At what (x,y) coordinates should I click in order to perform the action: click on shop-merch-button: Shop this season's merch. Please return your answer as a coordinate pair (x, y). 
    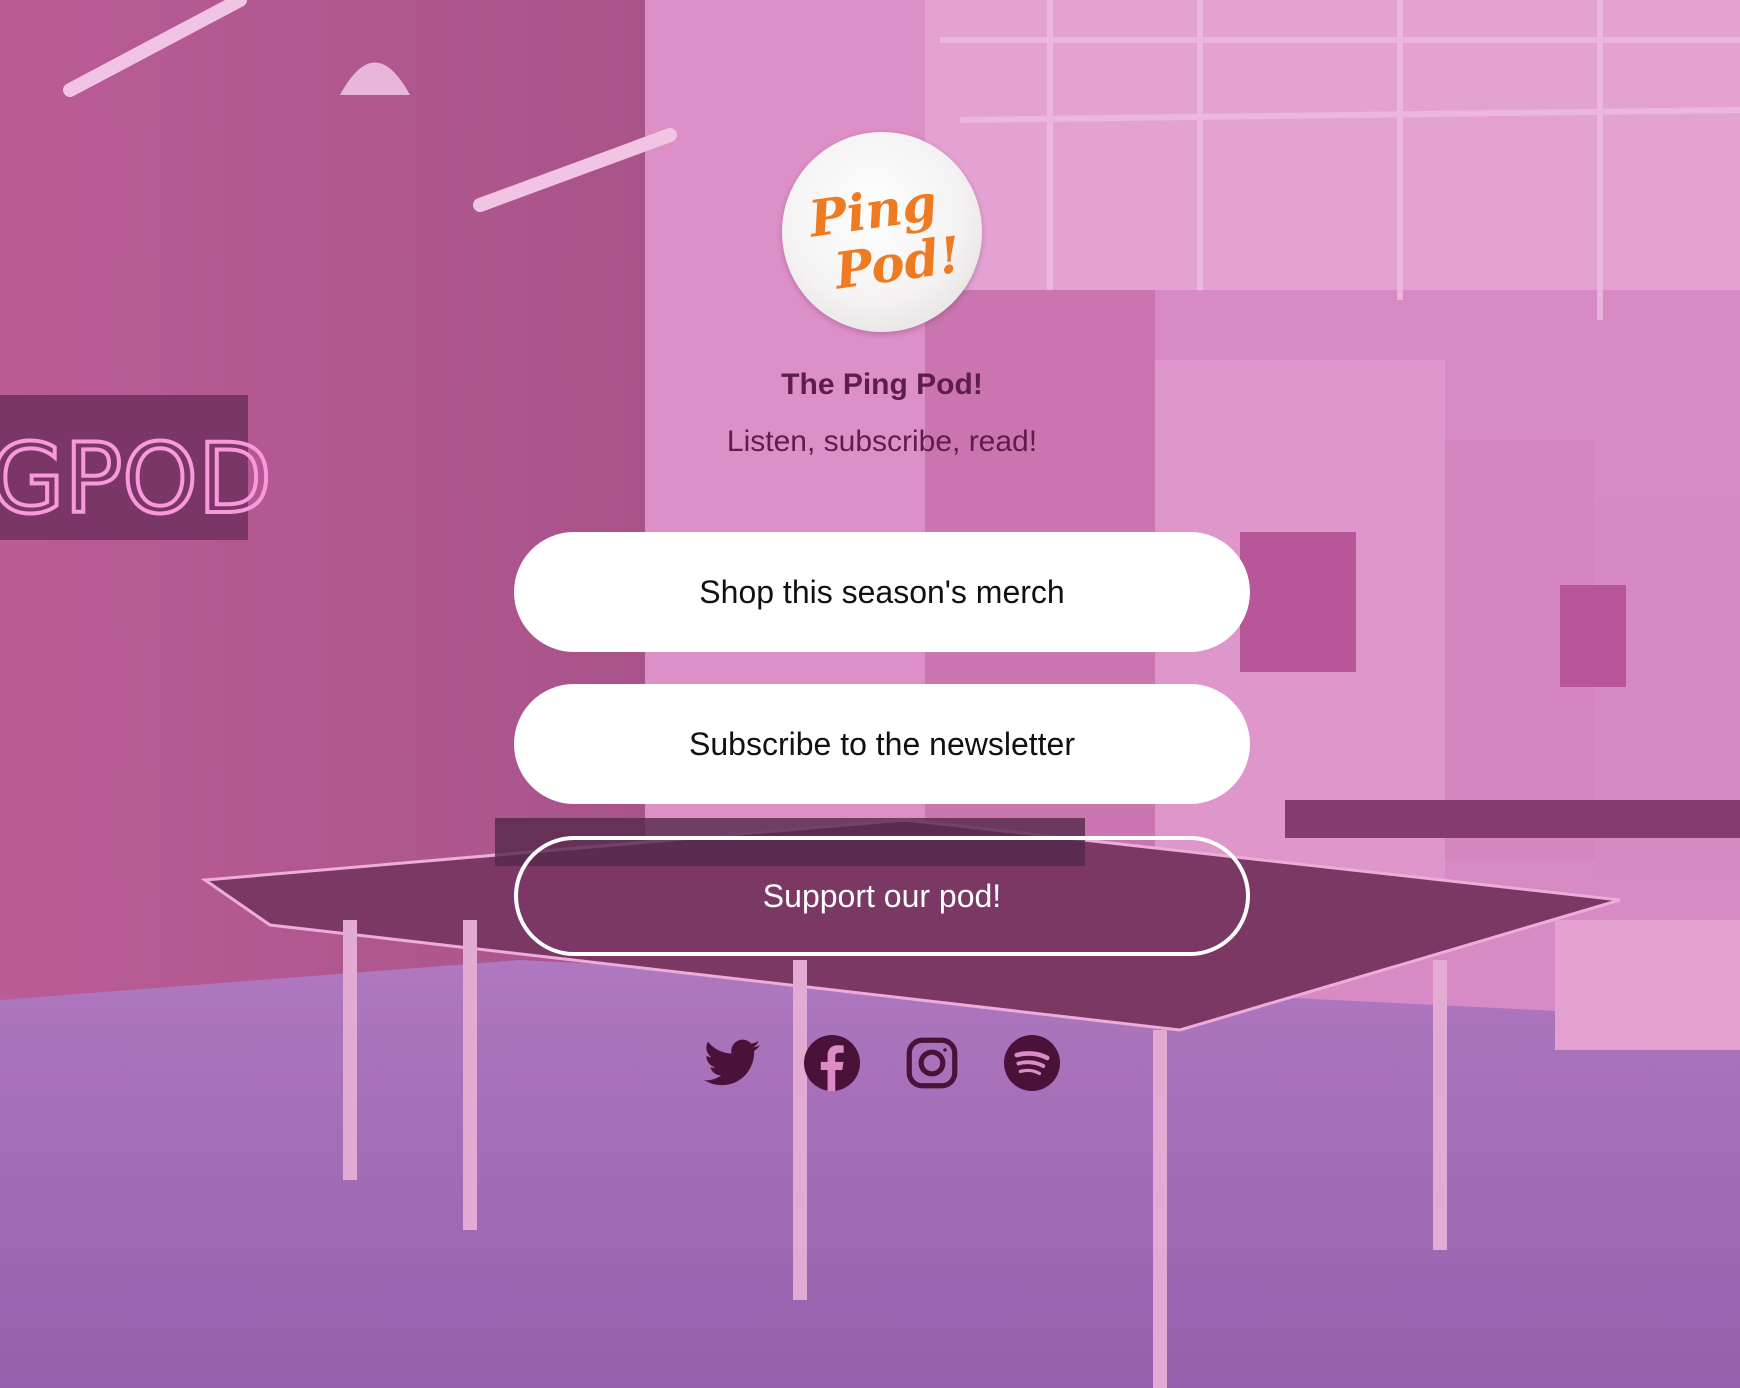
    Looking at the image, I should click on (882, 592).